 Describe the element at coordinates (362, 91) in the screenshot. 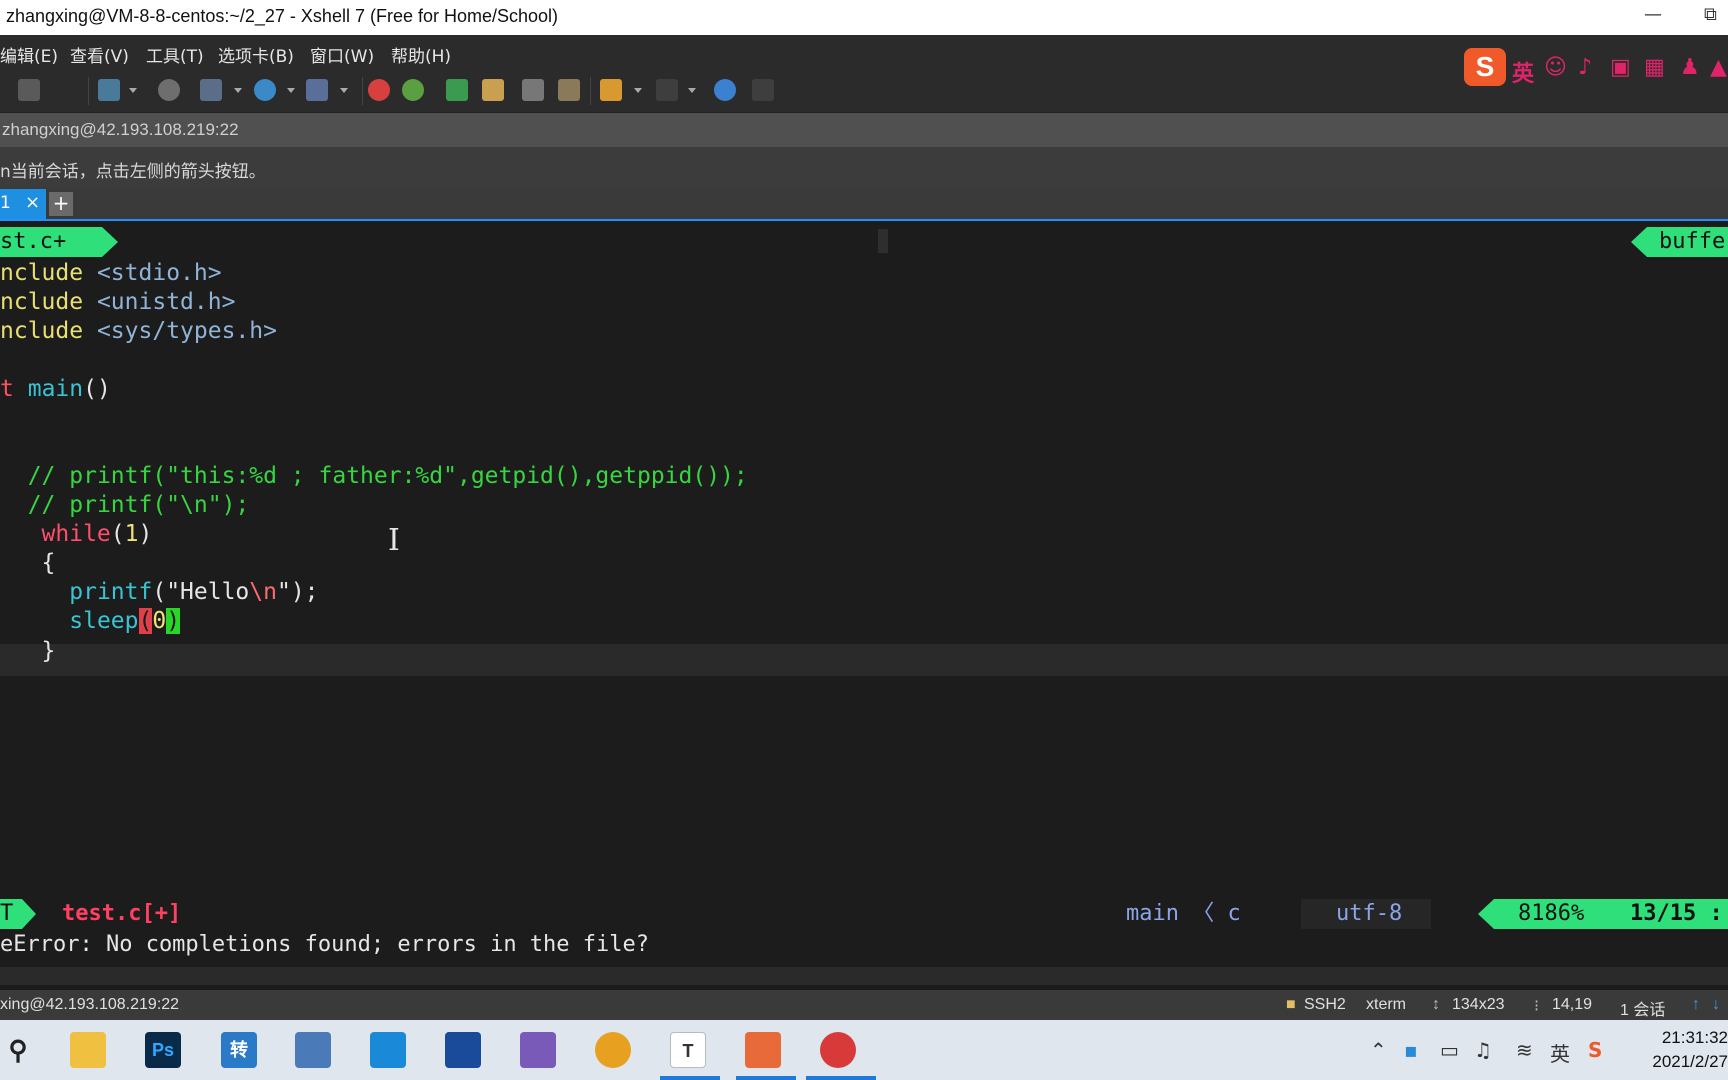

I see `toolbar-separator` at that location.